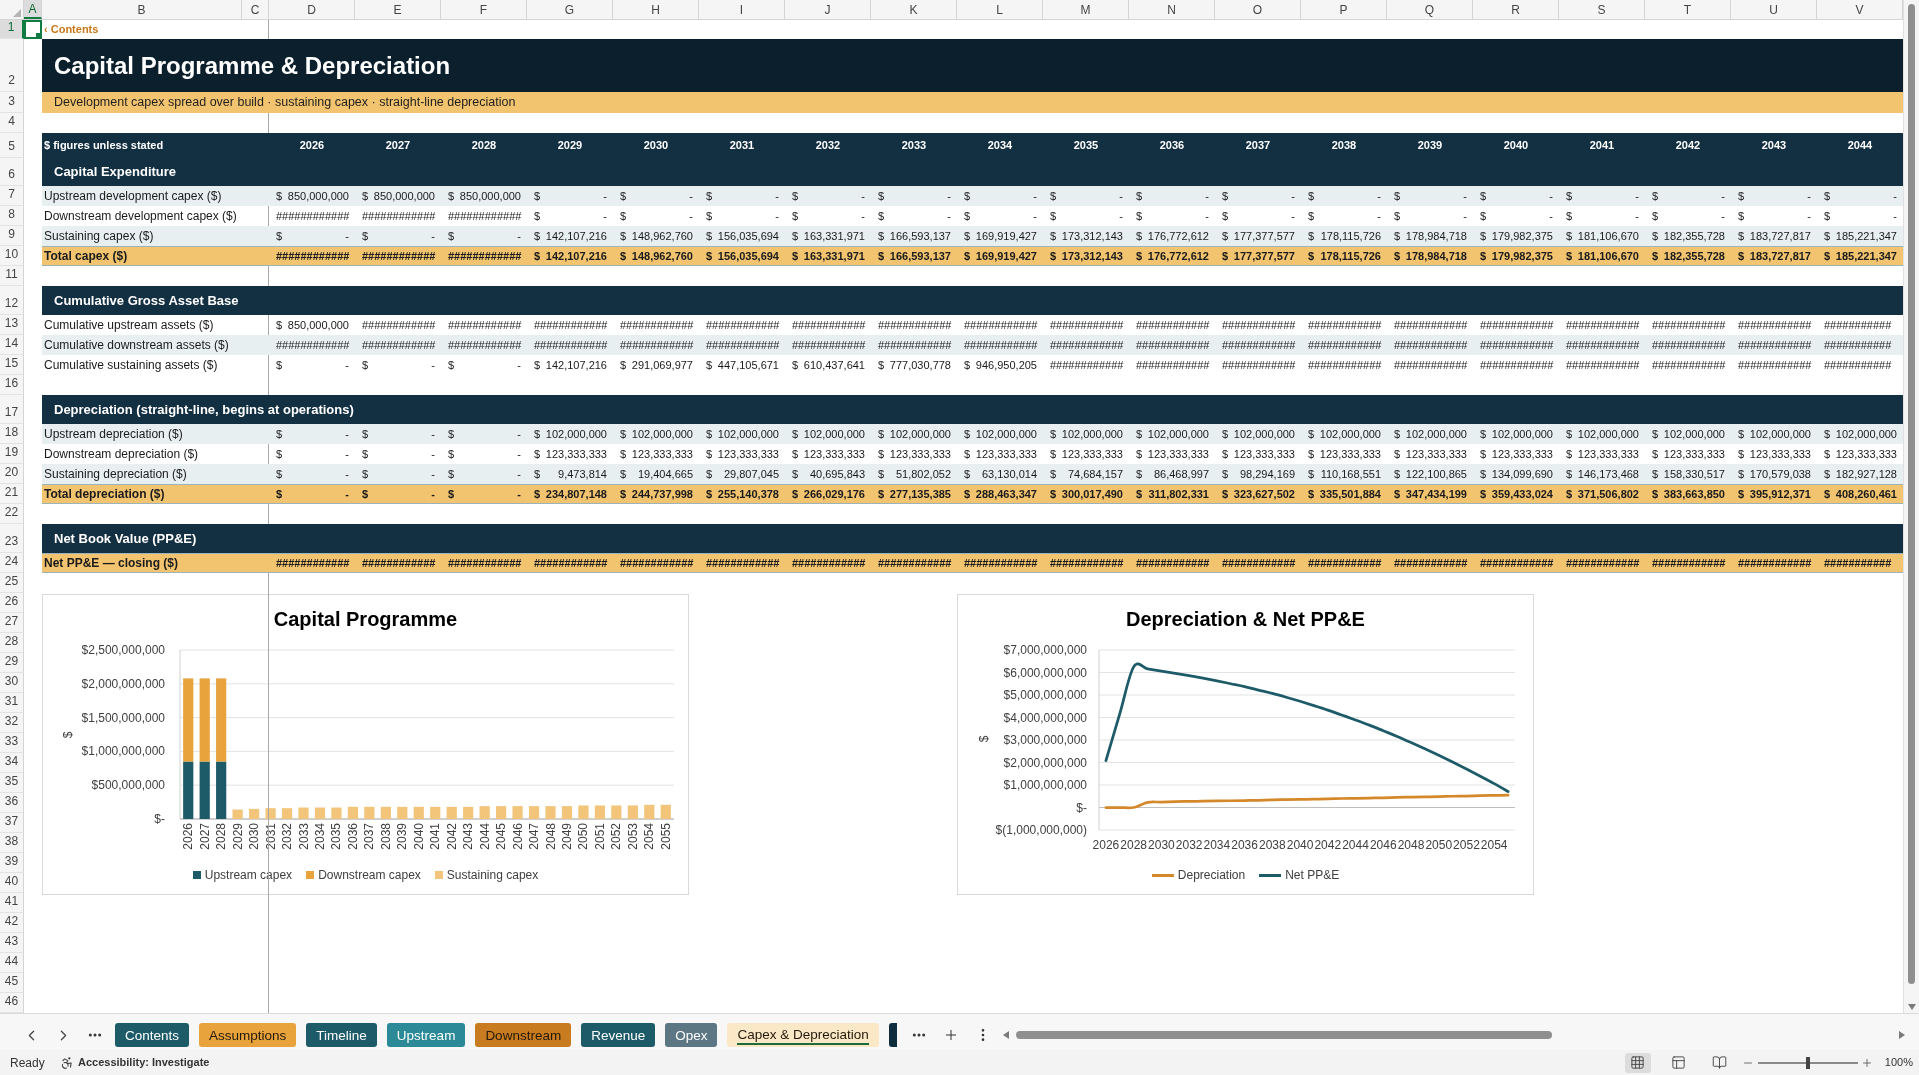  What do you see at coordinates (426, 1035) in the screenshot?
I see `sheet-tab: Upstream` at bounding box center [426, 1035].